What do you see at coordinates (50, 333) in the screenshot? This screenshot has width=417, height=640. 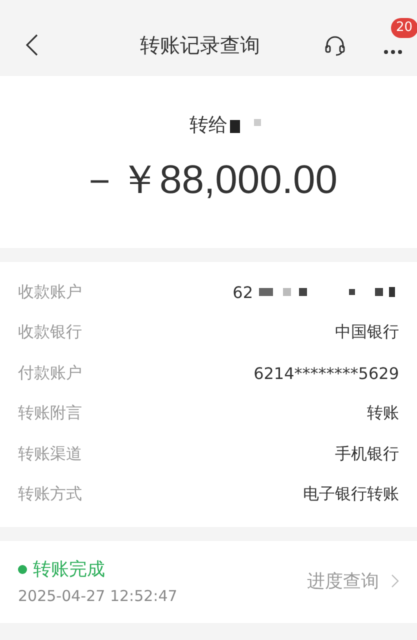 I see `detail-label: 收款银行` at bounding box center [50, 333].